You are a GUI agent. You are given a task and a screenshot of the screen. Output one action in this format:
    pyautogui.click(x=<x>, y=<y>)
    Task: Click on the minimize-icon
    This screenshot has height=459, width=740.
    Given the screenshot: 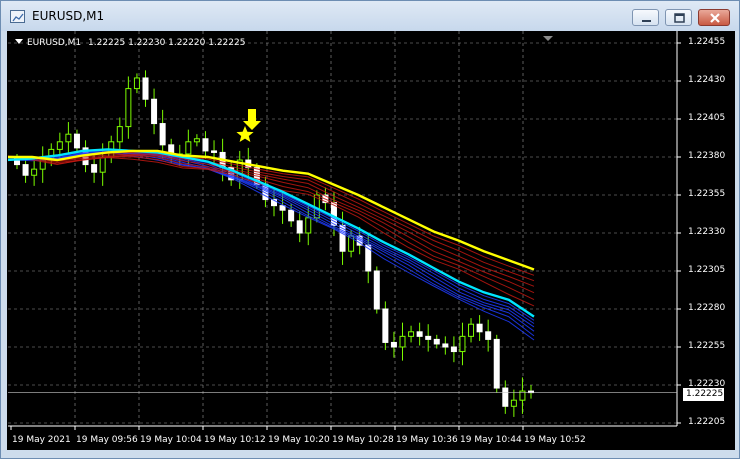 What is the action you would take?
    pyautogui.click(x=646, y=21)
    